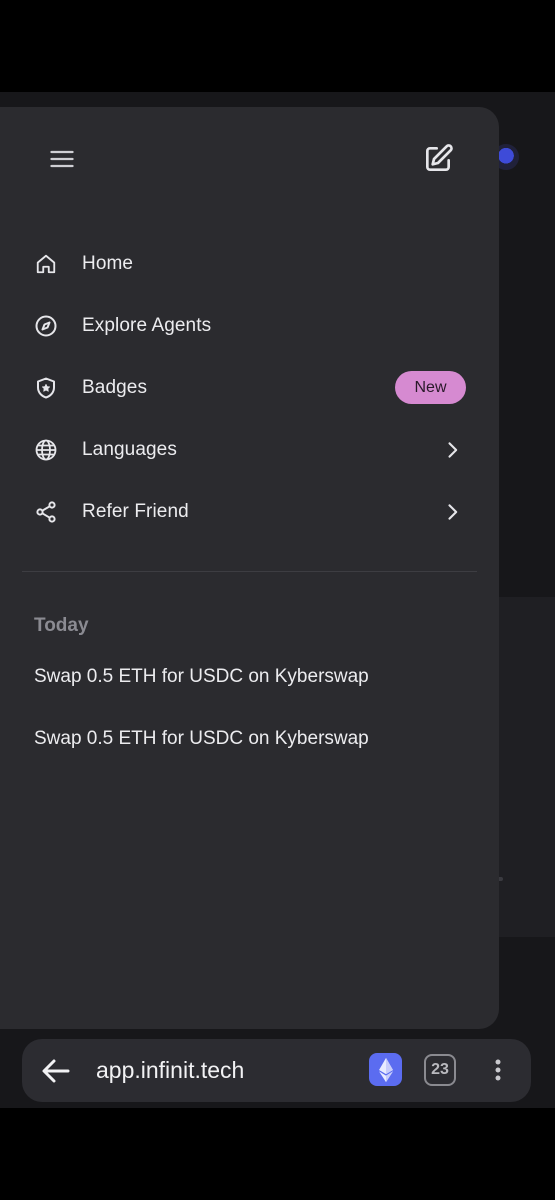 Image resolution: width=555 pixels, height=1200 pixels. Describe the element at coordinates (438, 159) in the screenshot. I see `new-chat-edit-icon` at that location.